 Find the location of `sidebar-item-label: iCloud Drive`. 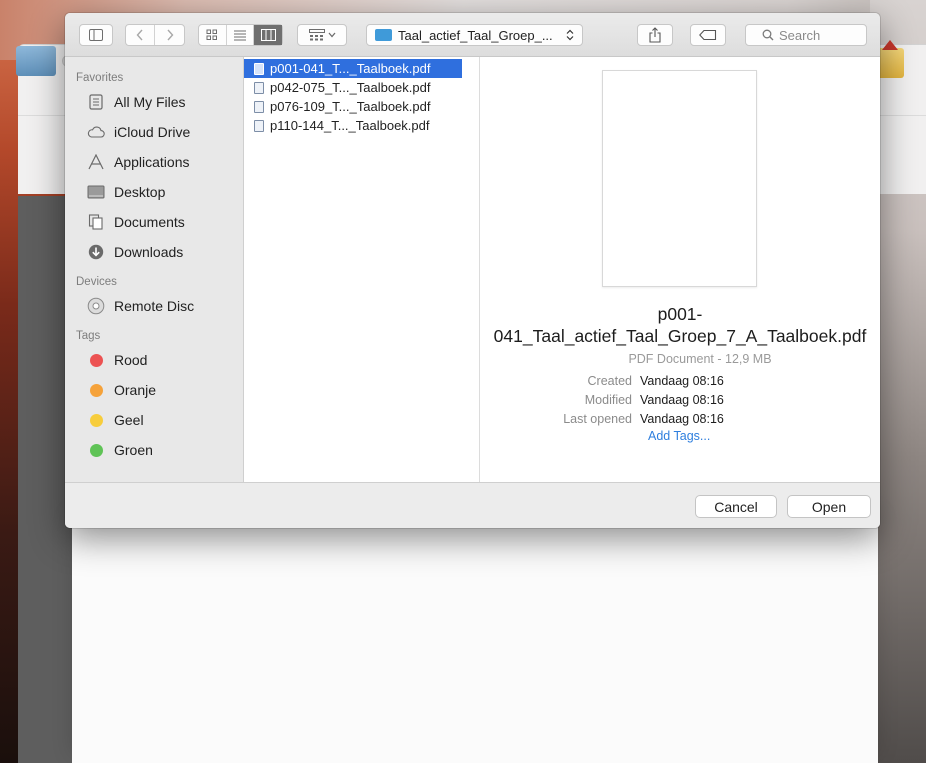

sidebar-item-label: iCloud Drive is located at coordinates (152, 132).